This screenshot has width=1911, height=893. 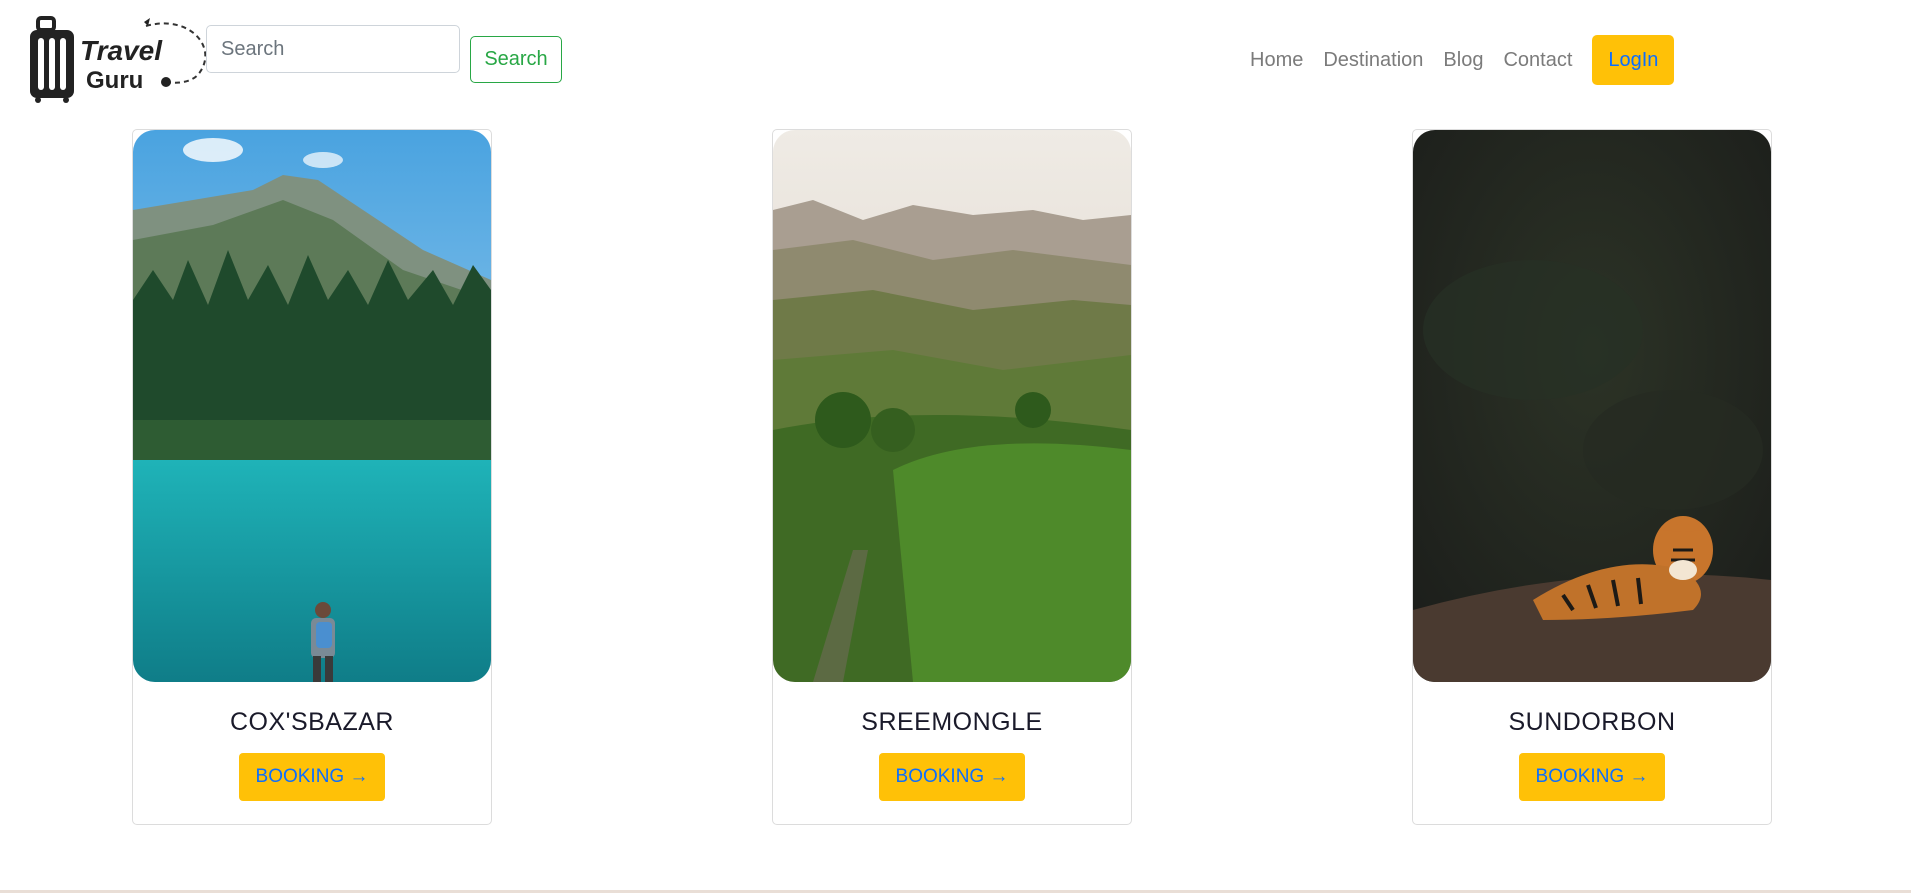 I want to click on travel-guru-logo: Travel Guru, so click(x=118, y=60).